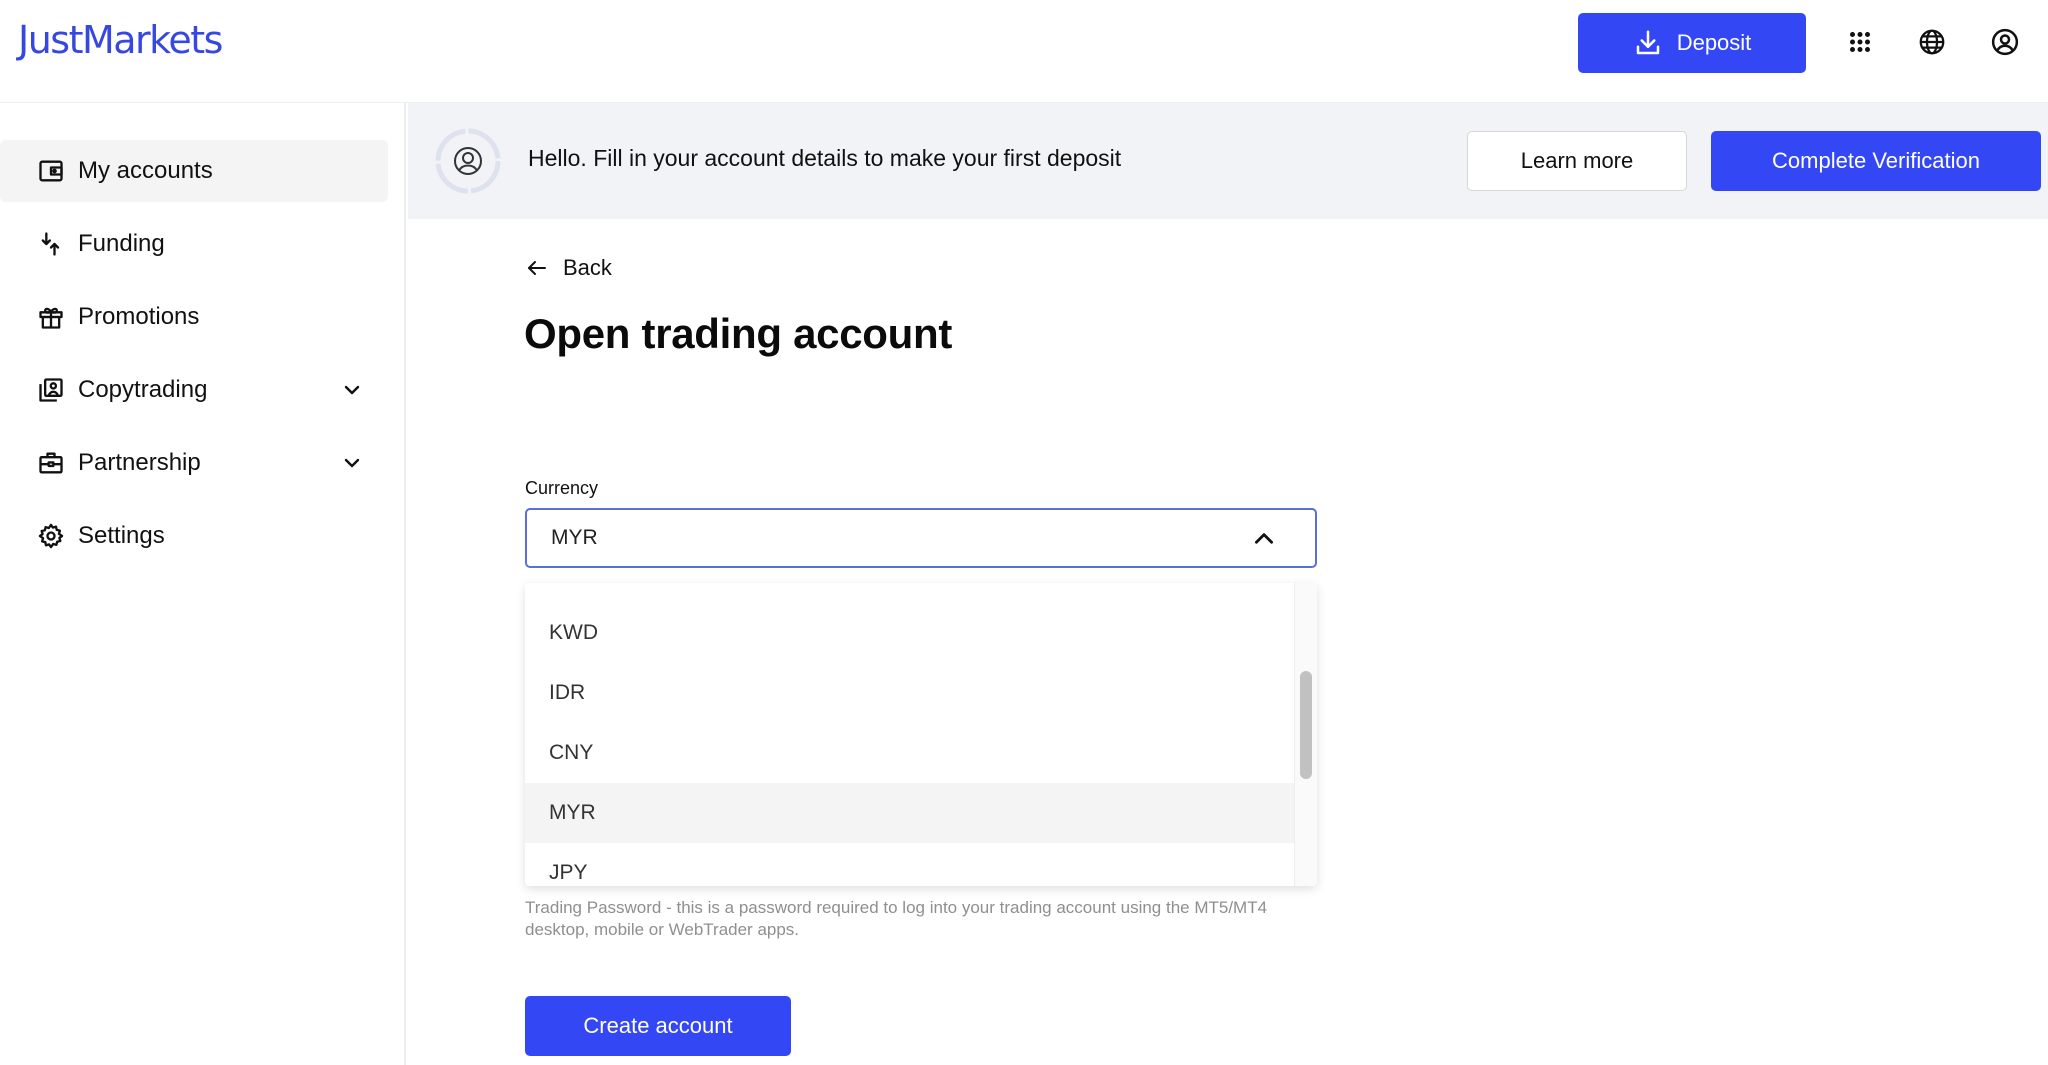 This screenshot has width=2048, height=1065. I want to click on sidebar-item-promotions: Promotions, so click(194, 317).